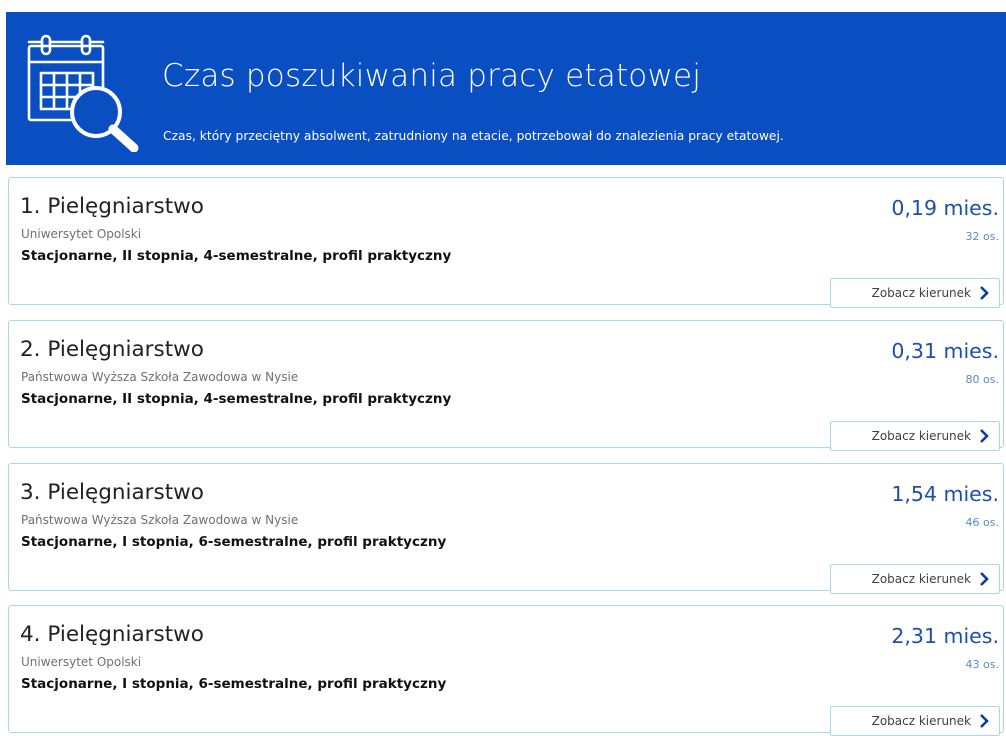 Image resolution: width=1006 pixels, height=736 pixels. What do you see at coordinates (945, 208) in the screenshot?
I see `card-time-value: 0,19 mies.` at bounding box center [945, 208].